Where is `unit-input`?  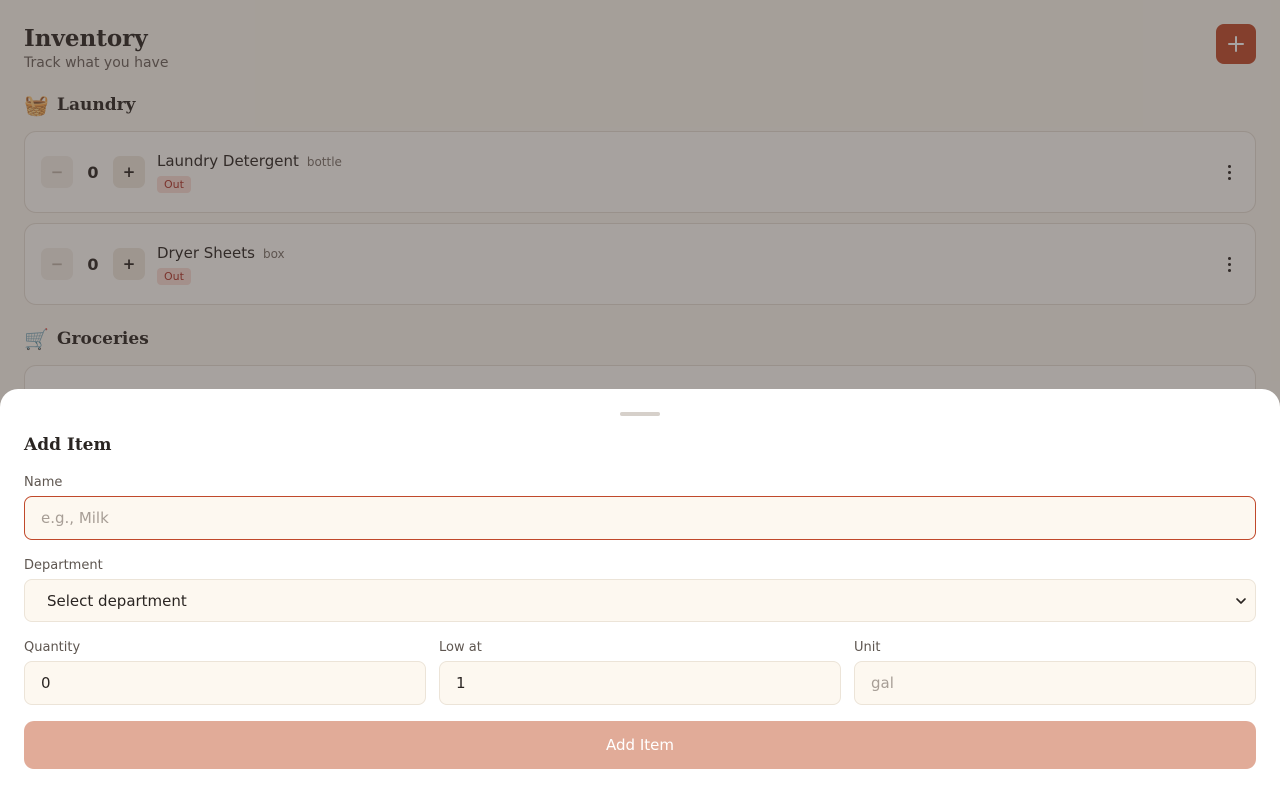
unit-input is located at coordinates (1055, 683).